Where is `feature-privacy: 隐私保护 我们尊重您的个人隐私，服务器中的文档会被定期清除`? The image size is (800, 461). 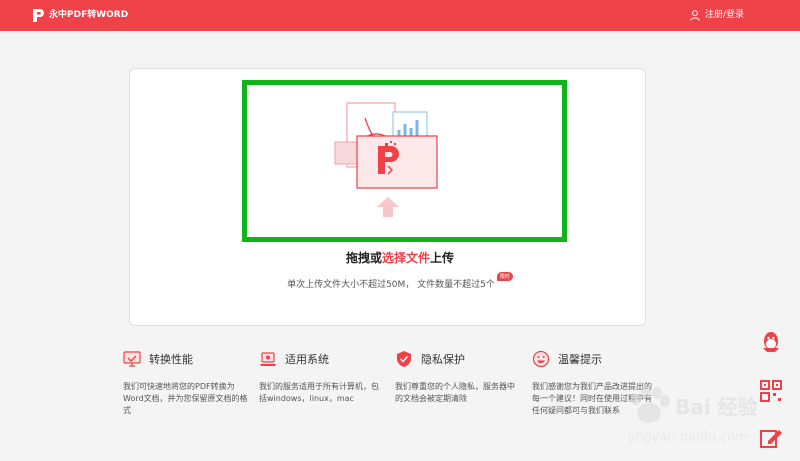
feature-privacy: 隐私保护 我们尊重您的个人隐私，服务器中的文档会被定期清除 is located at coordinates (457, 377).